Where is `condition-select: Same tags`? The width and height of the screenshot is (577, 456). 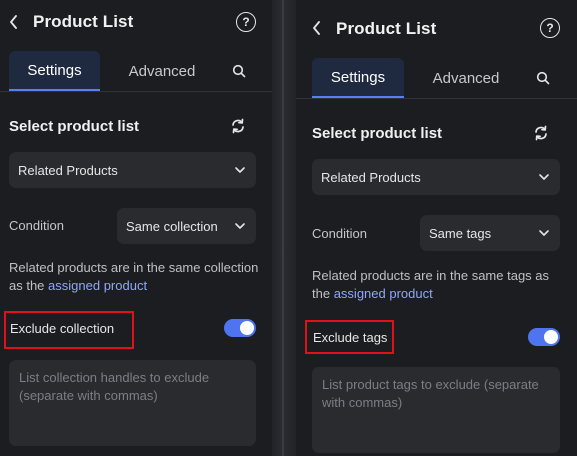
condition-select: Same tags is located at coordinates (490, 233).